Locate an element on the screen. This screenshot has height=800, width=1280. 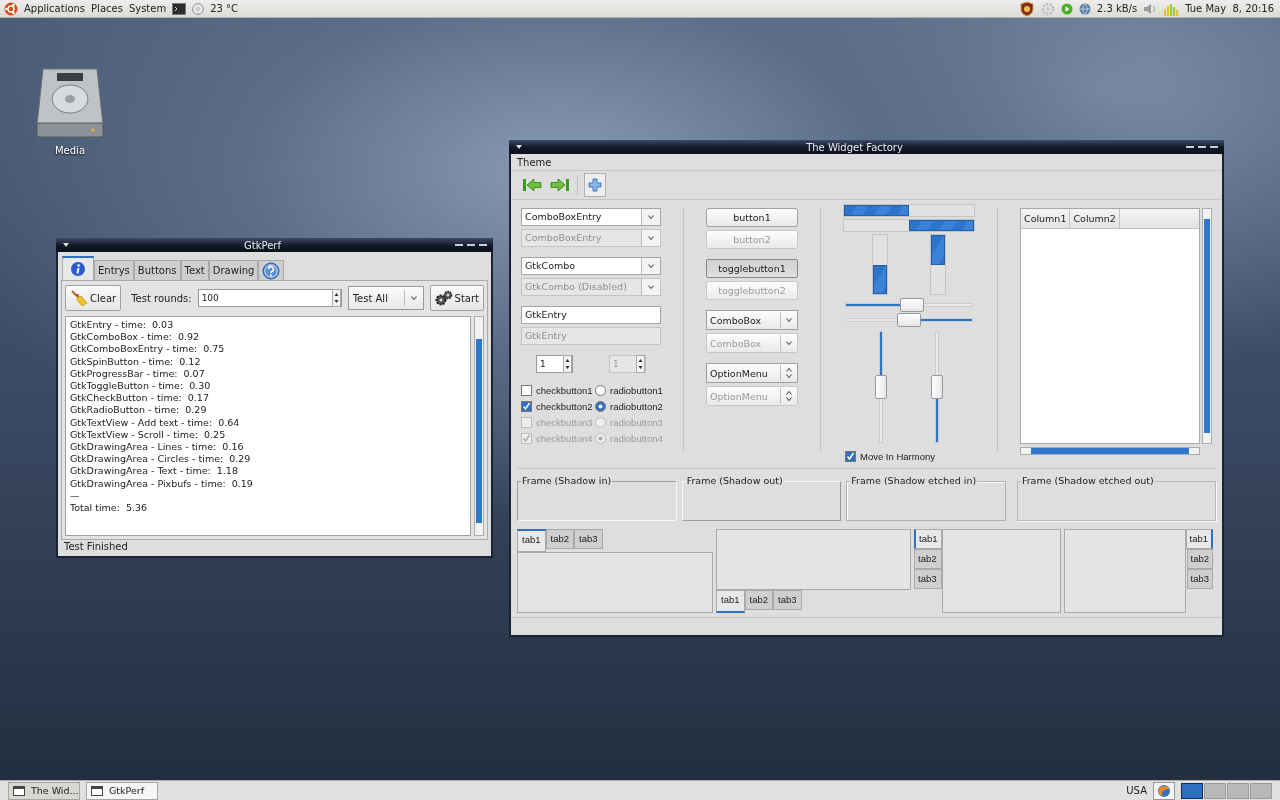
toolbar-button is located at coordinates (595, 185).